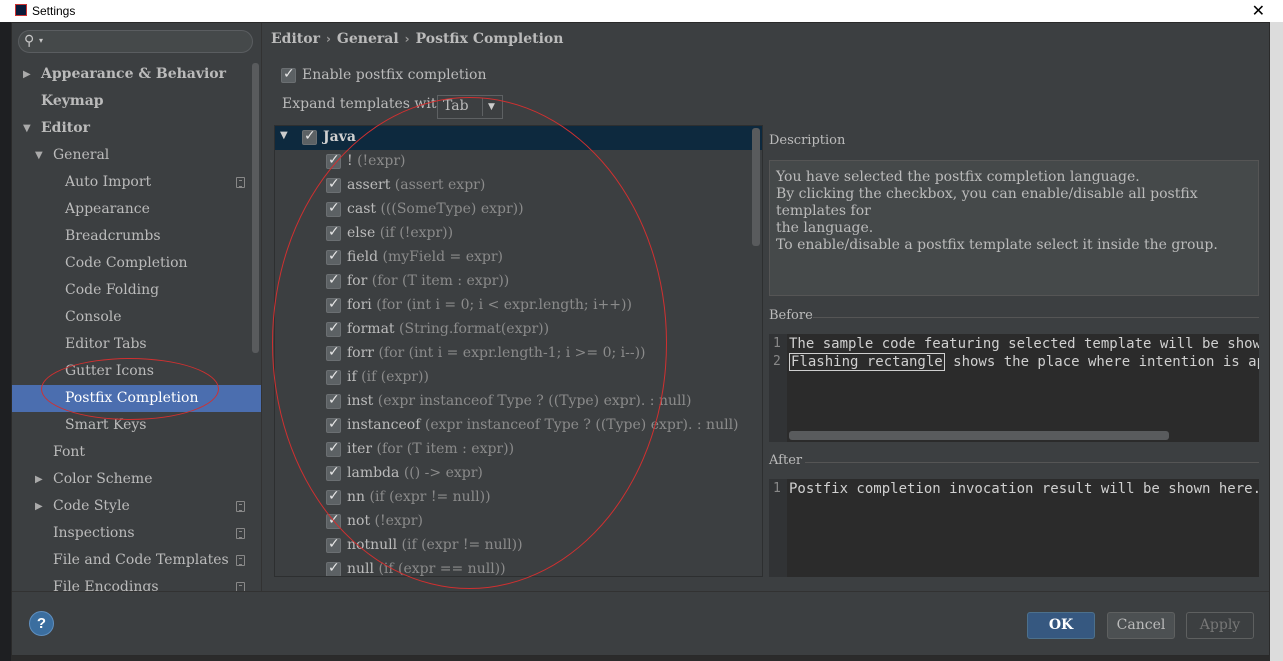  Describe the element at coordinates (136, 209) in the screenshot. I see `sidebar-item-appearance: Appearance` at that location.